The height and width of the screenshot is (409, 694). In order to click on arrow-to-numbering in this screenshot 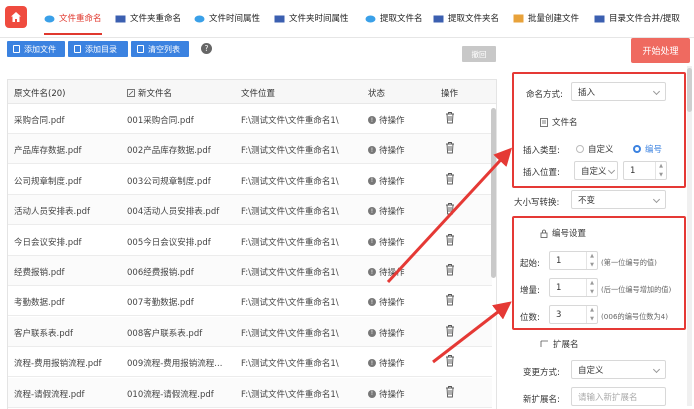, I will do `click(472, 332)`.